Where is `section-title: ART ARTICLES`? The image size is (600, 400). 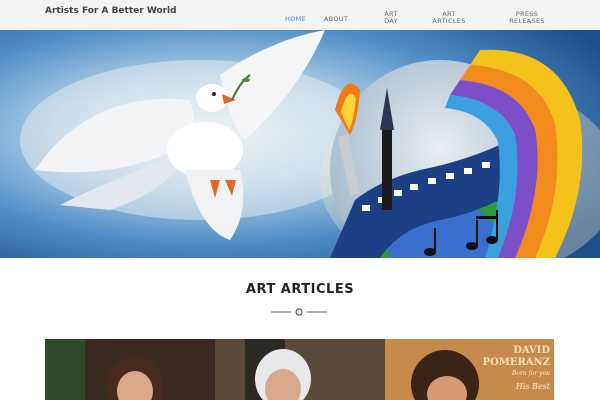
section-title: ART ARTICLES is located at coordinates (300, 289).